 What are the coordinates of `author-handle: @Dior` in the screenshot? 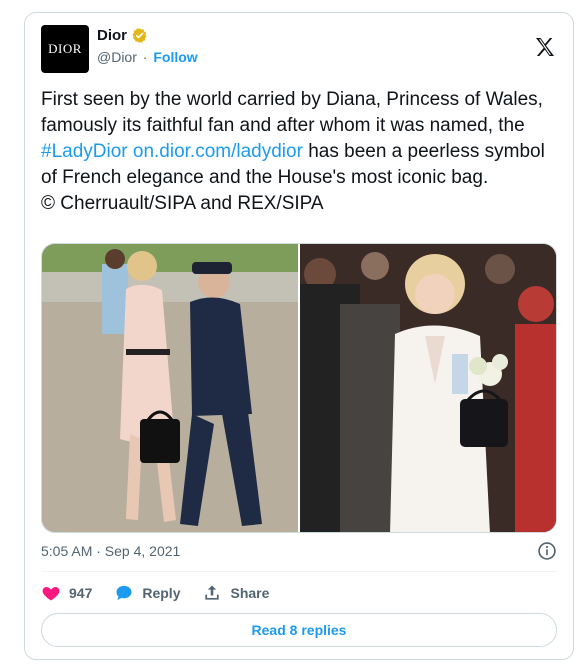 It's located at (117, 57).